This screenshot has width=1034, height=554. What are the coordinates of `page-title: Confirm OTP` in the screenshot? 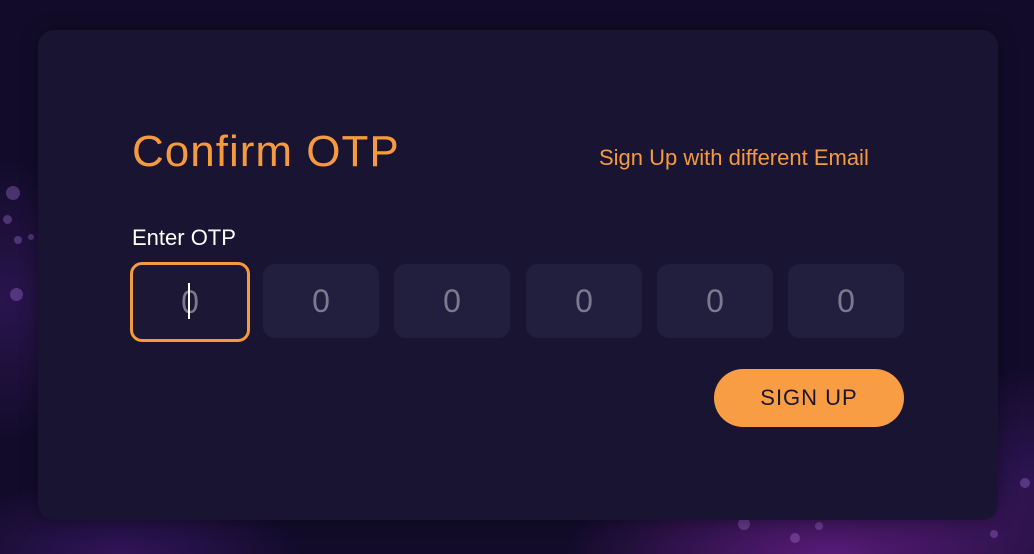 It's located at (266, 151).